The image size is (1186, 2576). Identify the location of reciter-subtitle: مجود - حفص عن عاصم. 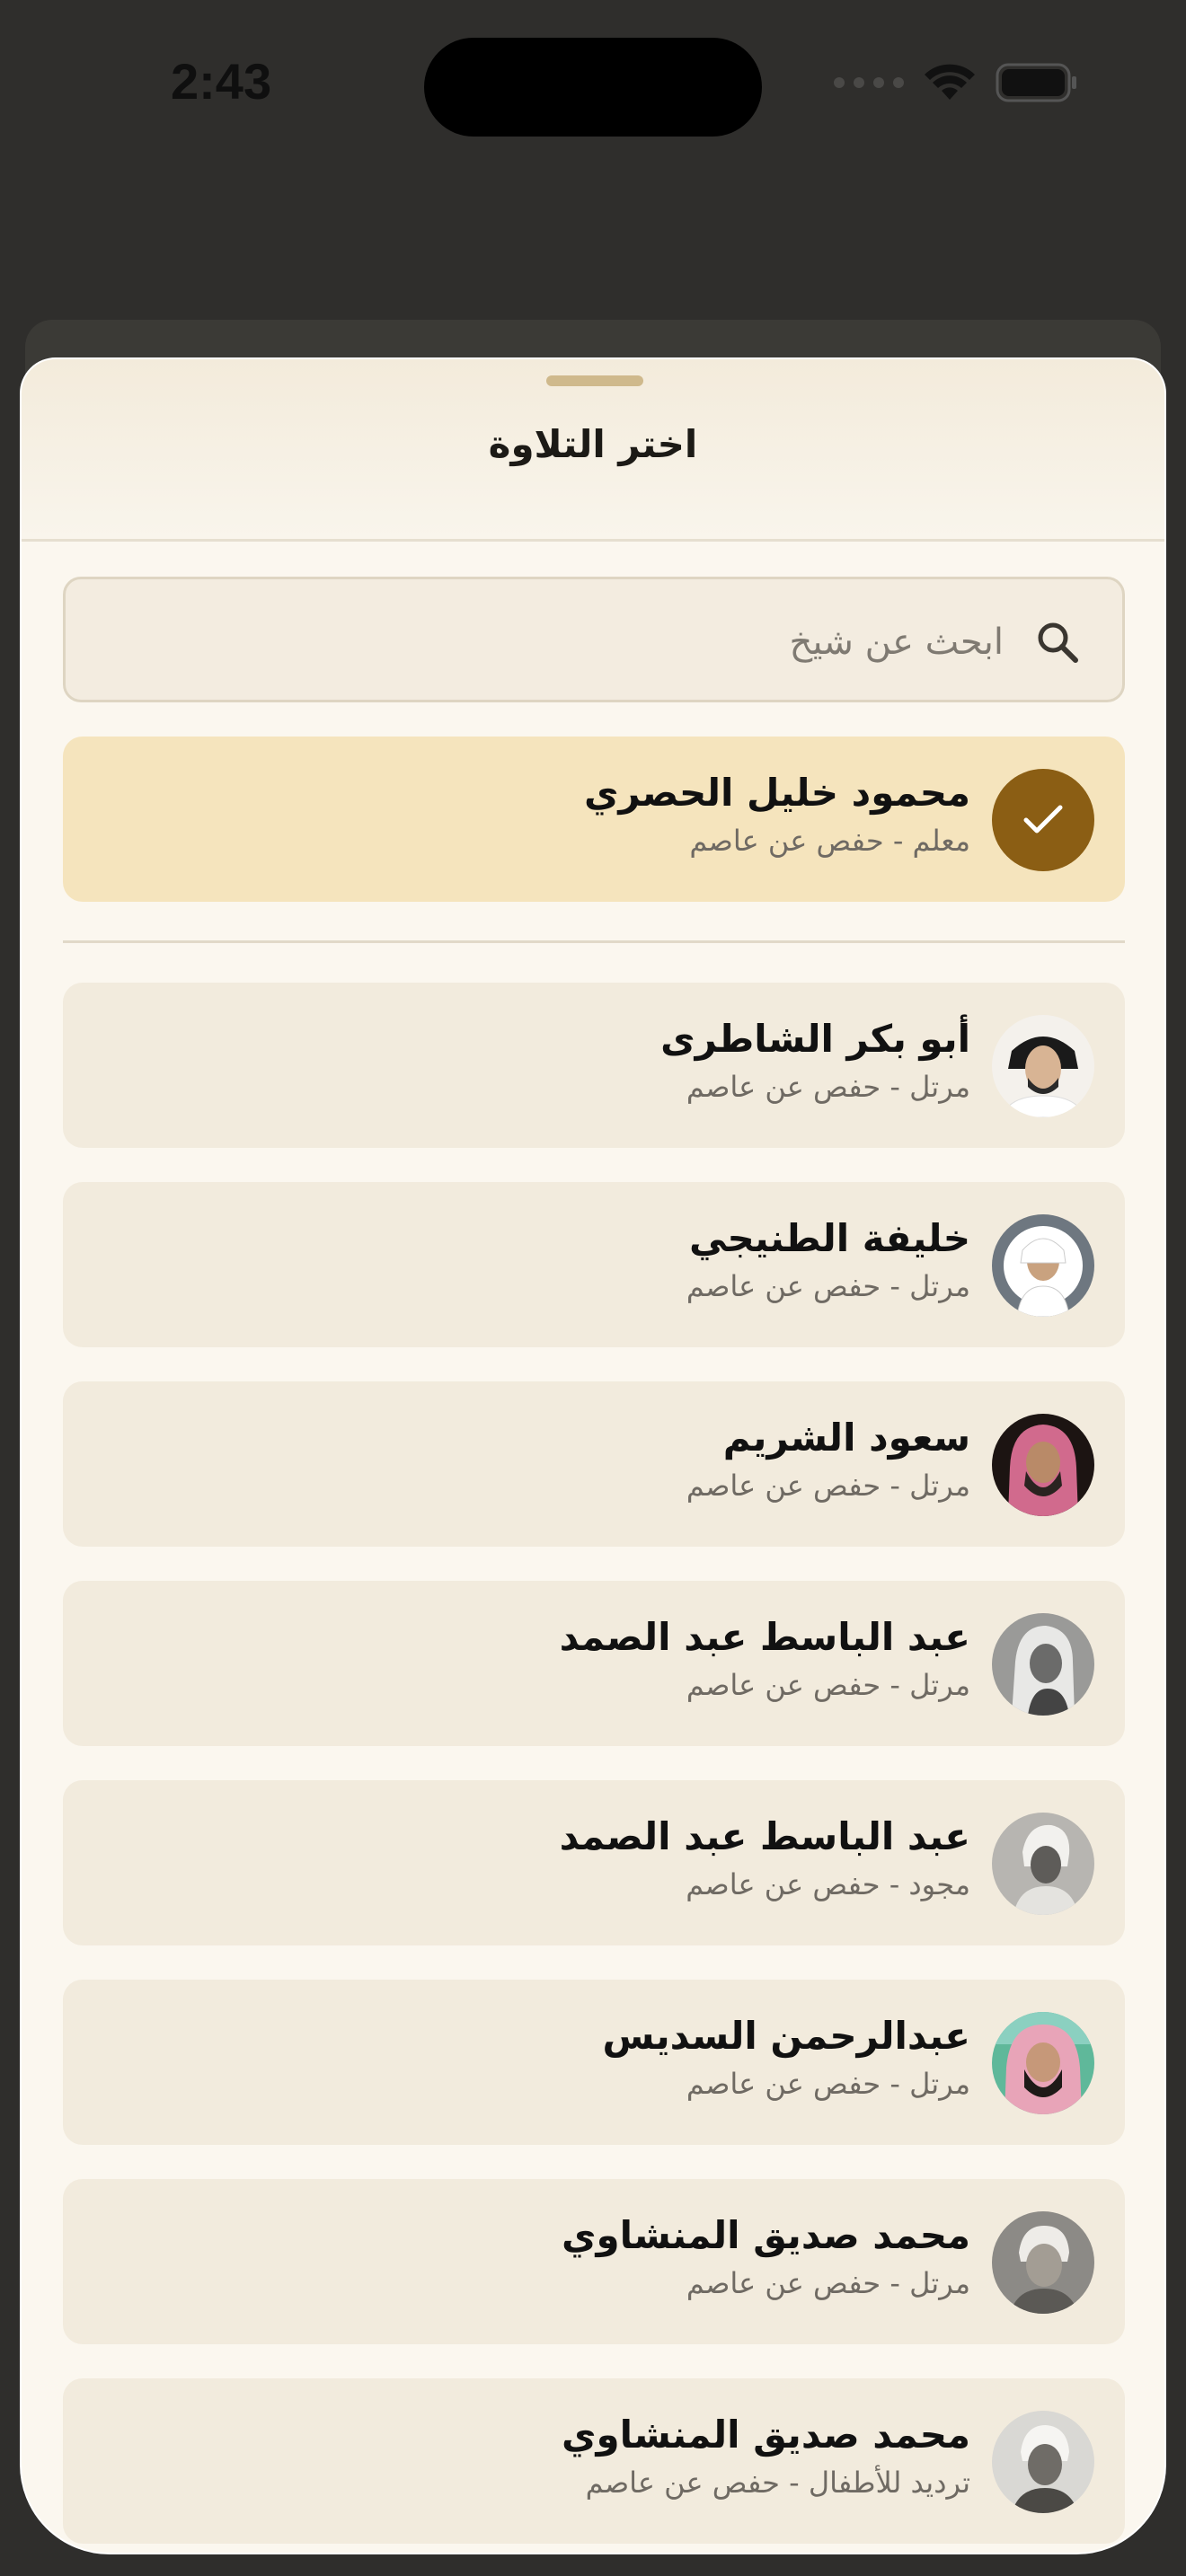
(828, 1884).